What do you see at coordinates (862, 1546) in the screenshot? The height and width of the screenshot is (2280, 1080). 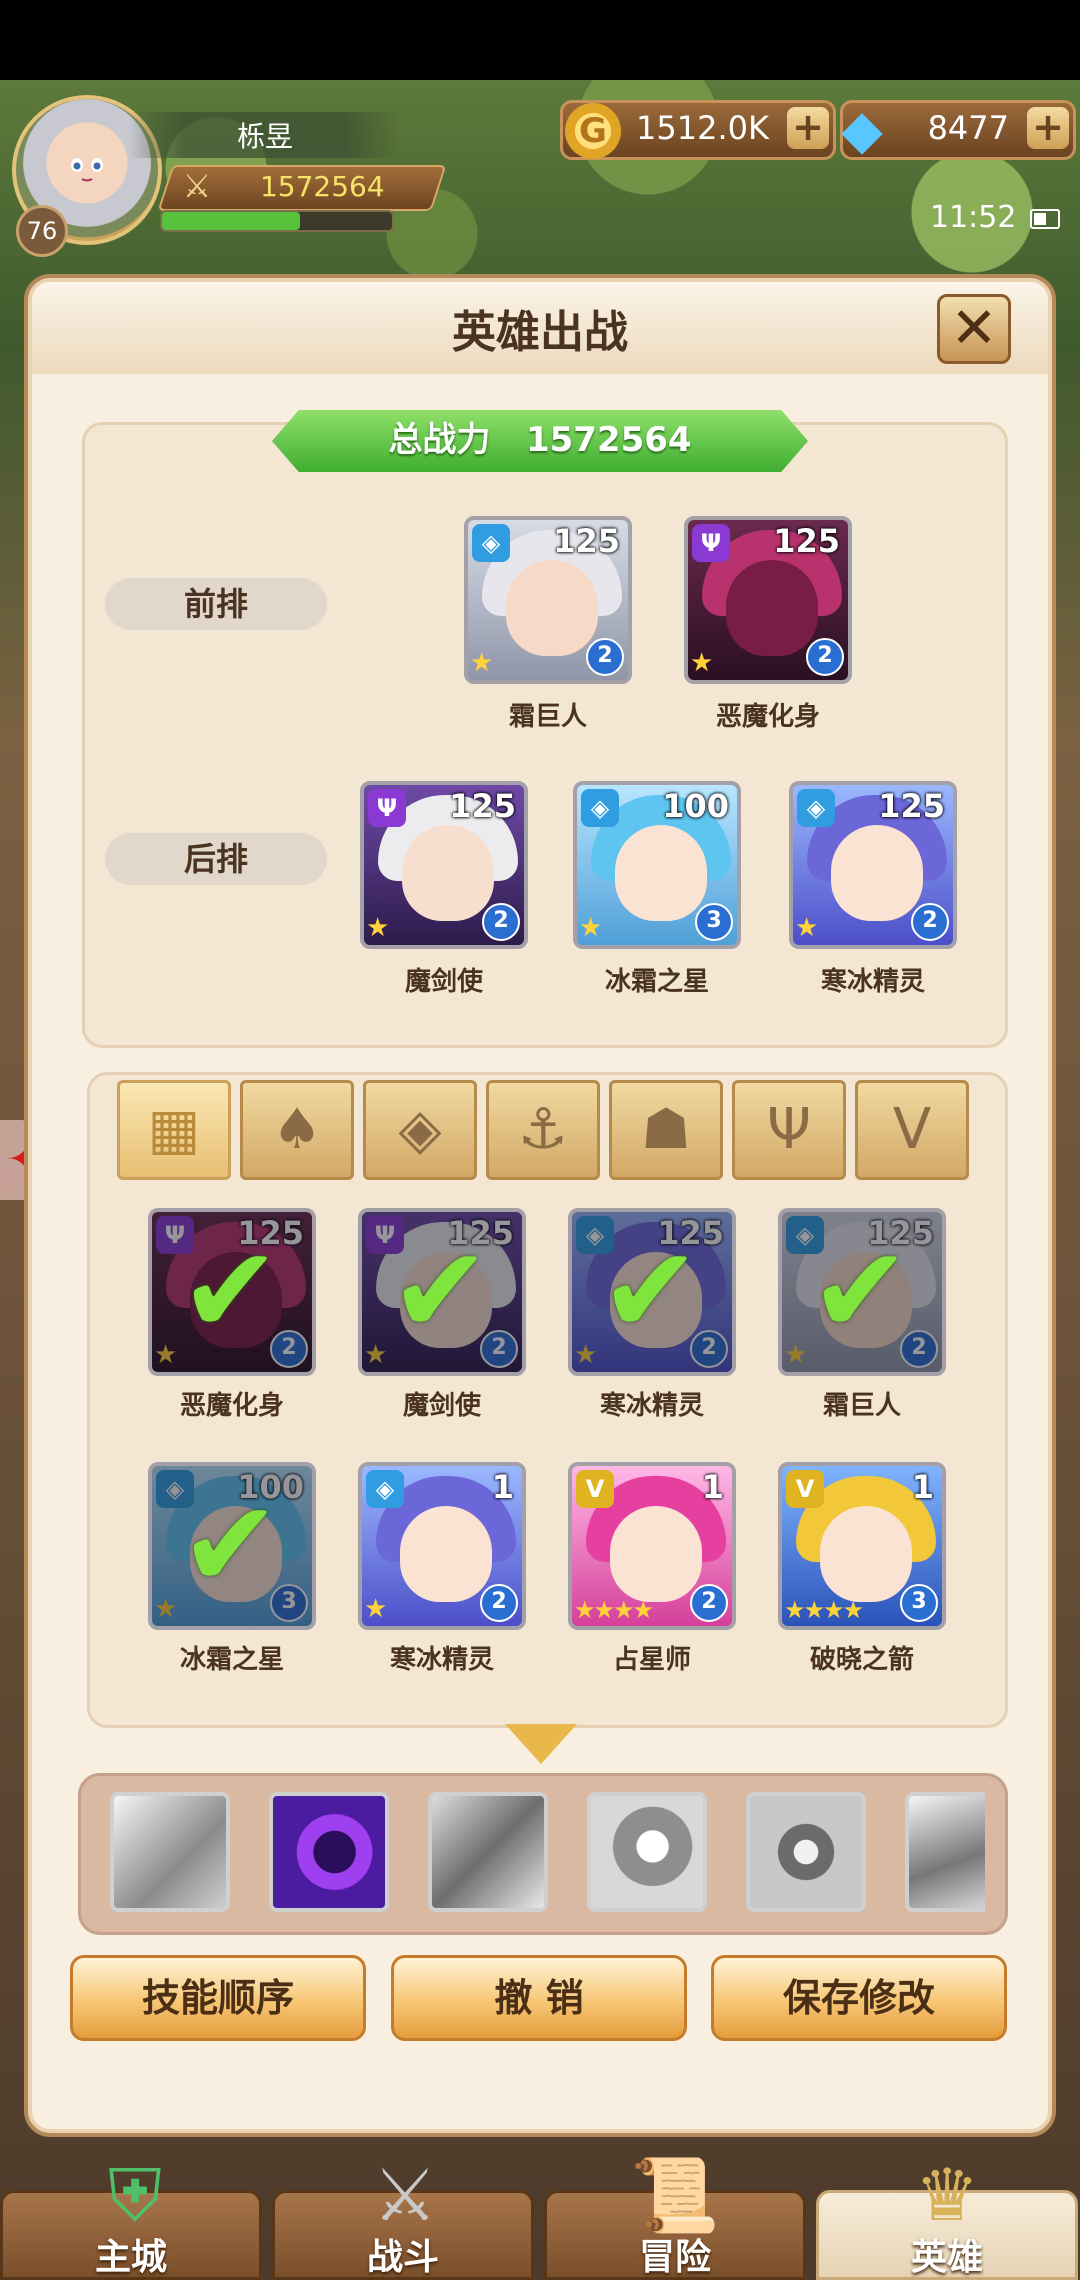 I see `roster-card: V 1 ★★★★ 3` at bounding box center [862, 1546].